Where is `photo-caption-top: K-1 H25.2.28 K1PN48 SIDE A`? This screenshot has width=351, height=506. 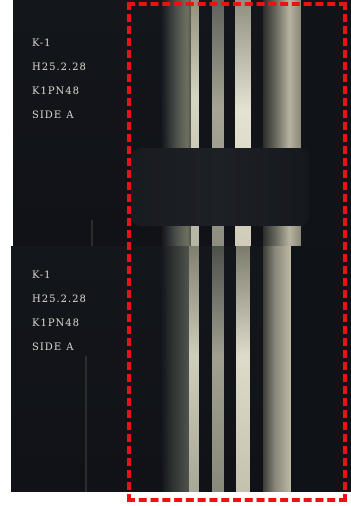
photo-caption-top: K-1 H25.2.28 K1PN48 SIDE A is located at coordinates (59, 80).